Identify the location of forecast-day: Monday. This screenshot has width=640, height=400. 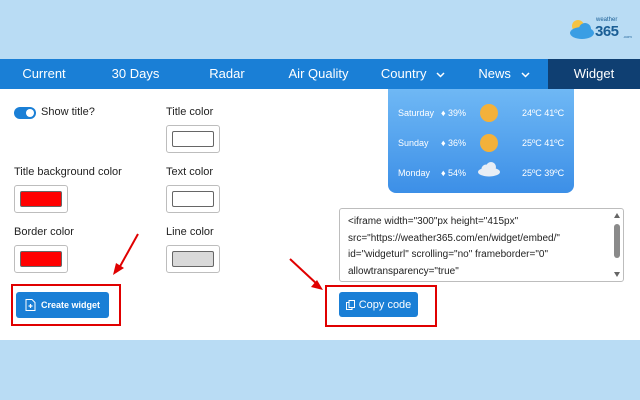
(414, 173).